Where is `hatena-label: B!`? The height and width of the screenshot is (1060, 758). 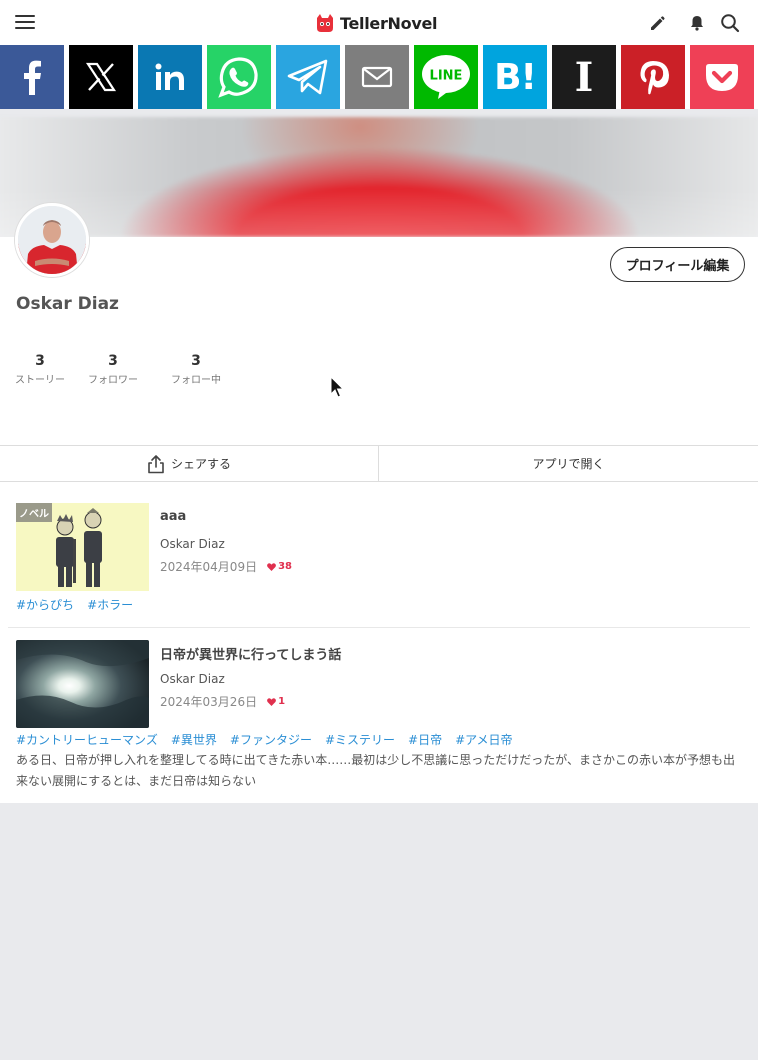
hatena-label: B! is located at coordinates (515, 77).